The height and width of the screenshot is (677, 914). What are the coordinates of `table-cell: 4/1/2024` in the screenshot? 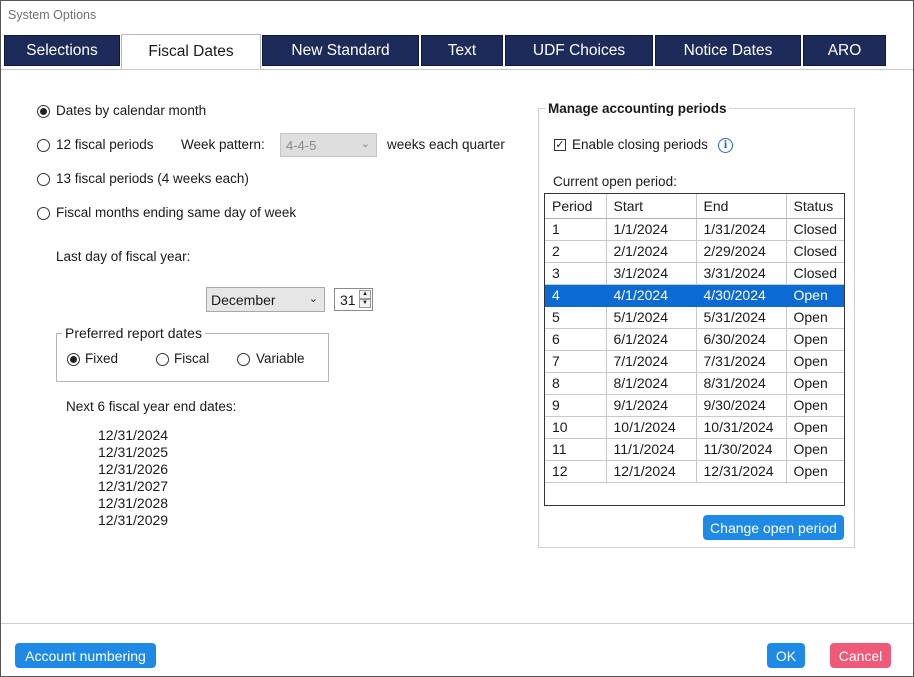 It's located at (651, 295).